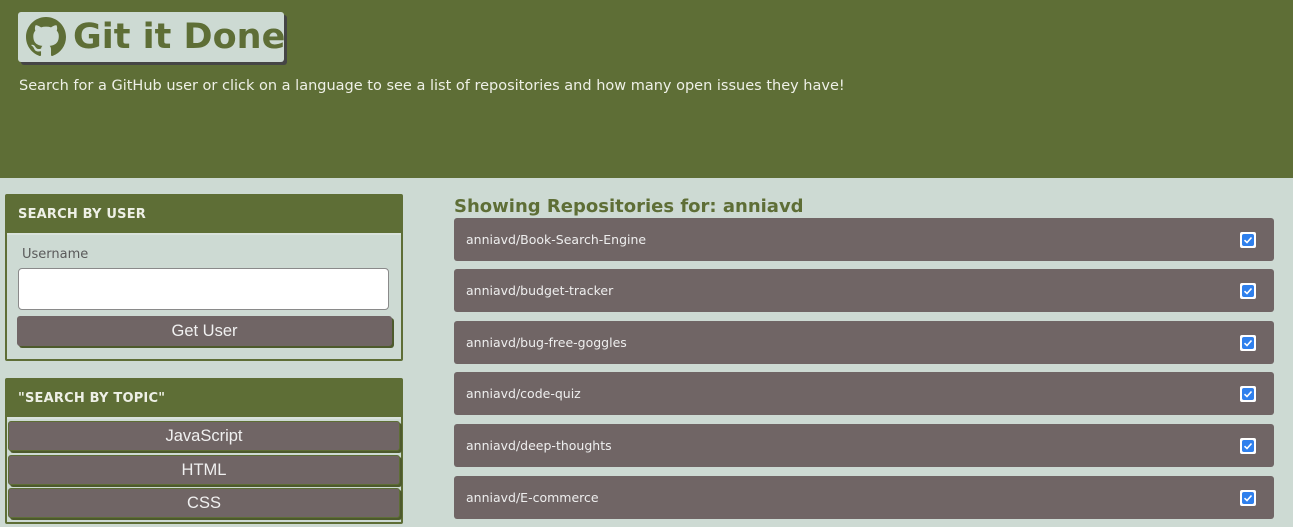  What do you see at coordinates (539, 445) in the screenshot?
I see `repo-name: anniavd/deep-thoughts` at bounding box center [539, 445].